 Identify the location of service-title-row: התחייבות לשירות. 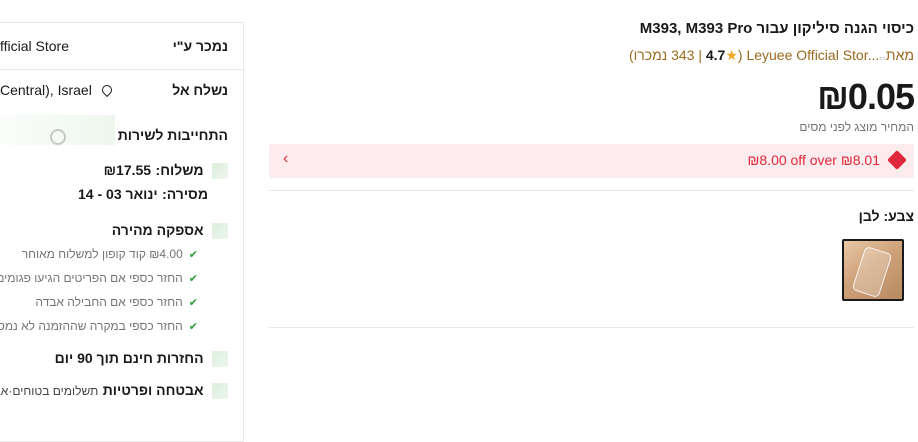
(114, 136).